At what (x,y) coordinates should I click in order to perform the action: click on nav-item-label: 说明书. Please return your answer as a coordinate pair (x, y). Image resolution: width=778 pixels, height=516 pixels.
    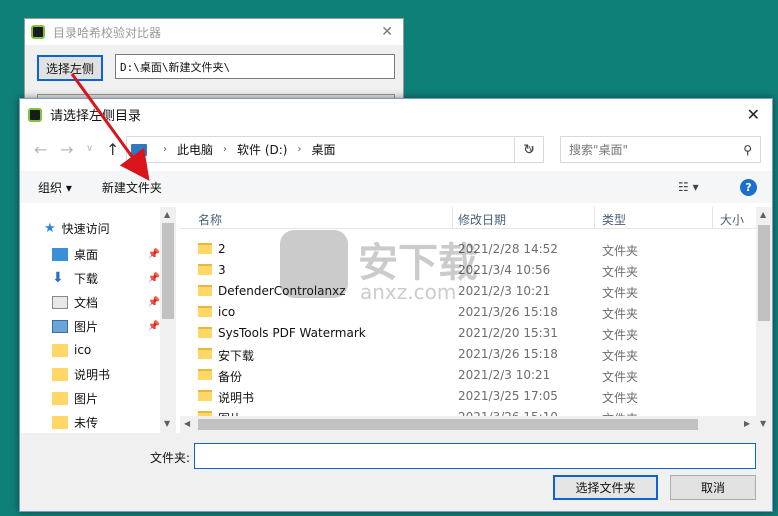
    Looking at the image, I should click on (92, 374).